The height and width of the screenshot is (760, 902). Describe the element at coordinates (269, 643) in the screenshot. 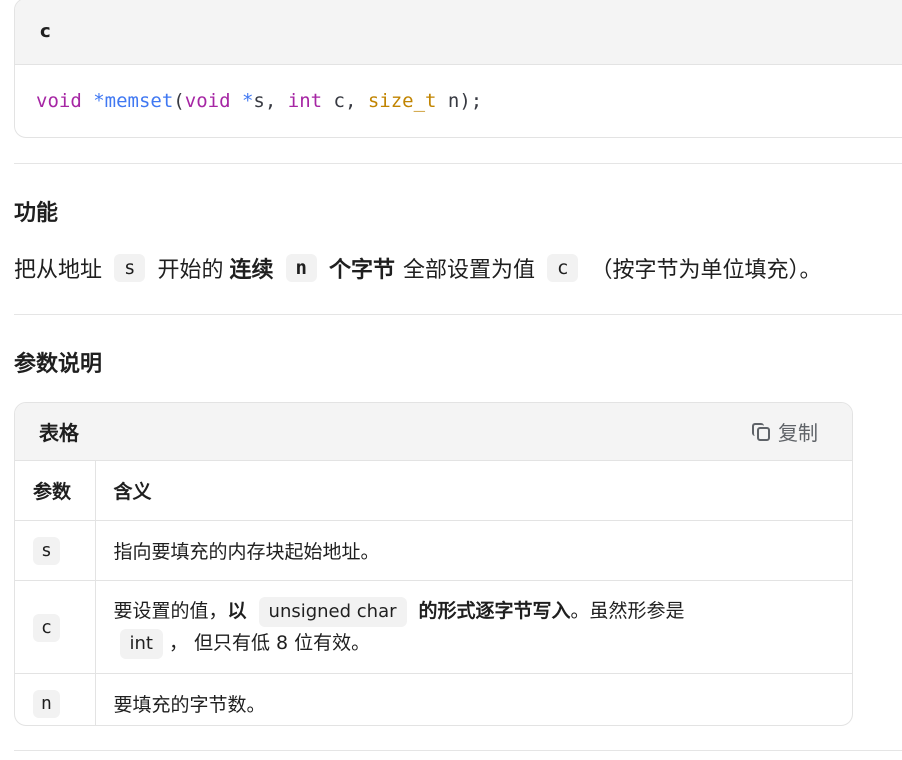

I see `text: ， 但只有低 8 位有效。` at that location.